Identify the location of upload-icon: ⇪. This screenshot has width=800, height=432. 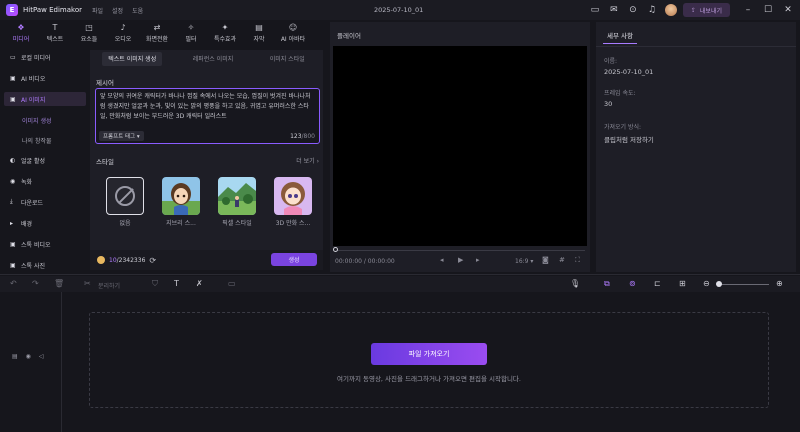
(693, 10).